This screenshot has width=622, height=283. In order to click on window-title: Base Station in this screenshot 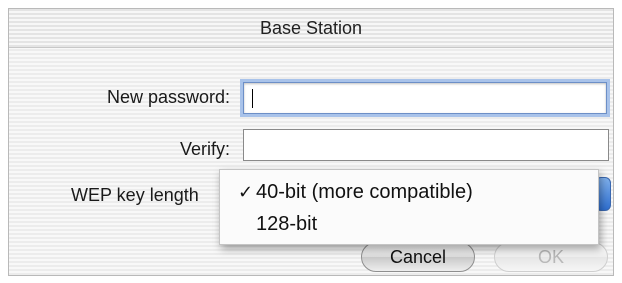, I will do `click(311, 27)`.